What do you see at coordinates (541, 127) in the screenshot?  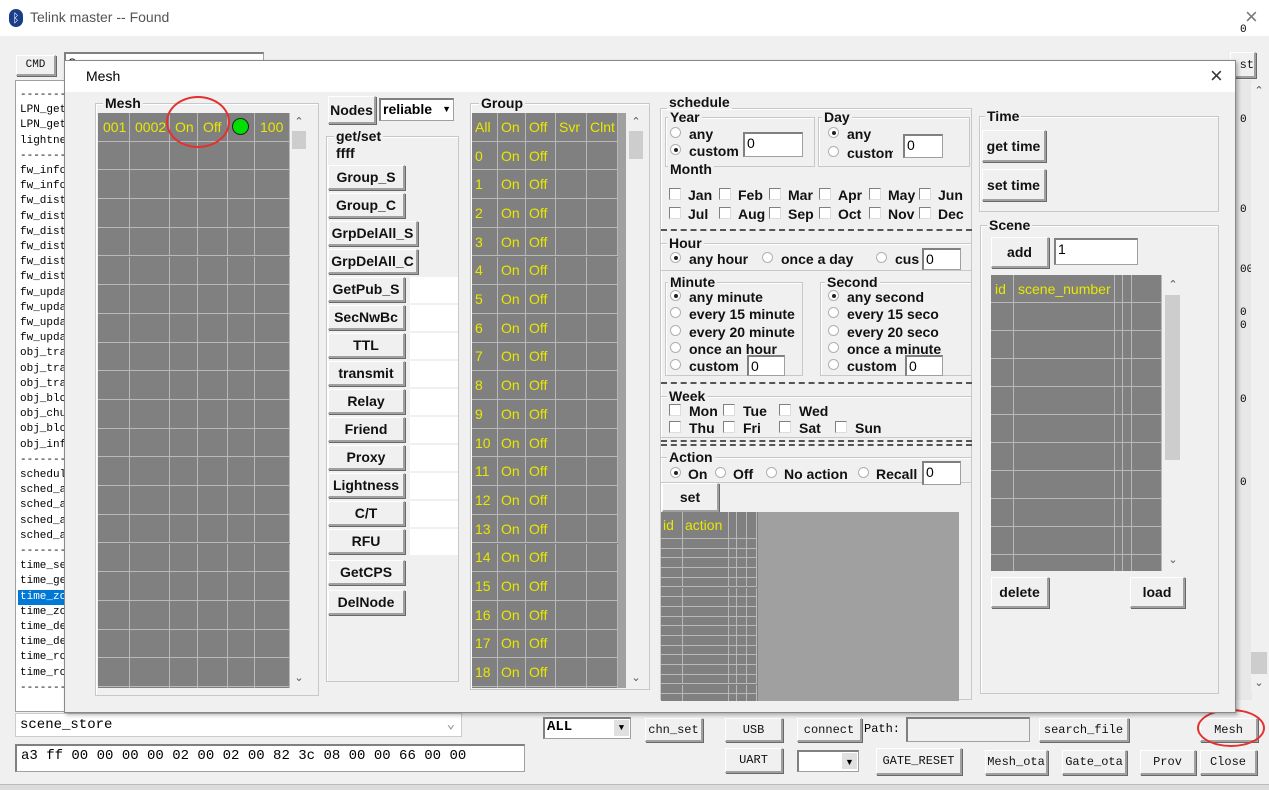 I see `group-header-cell: Off` at bounding box center [541, 127].